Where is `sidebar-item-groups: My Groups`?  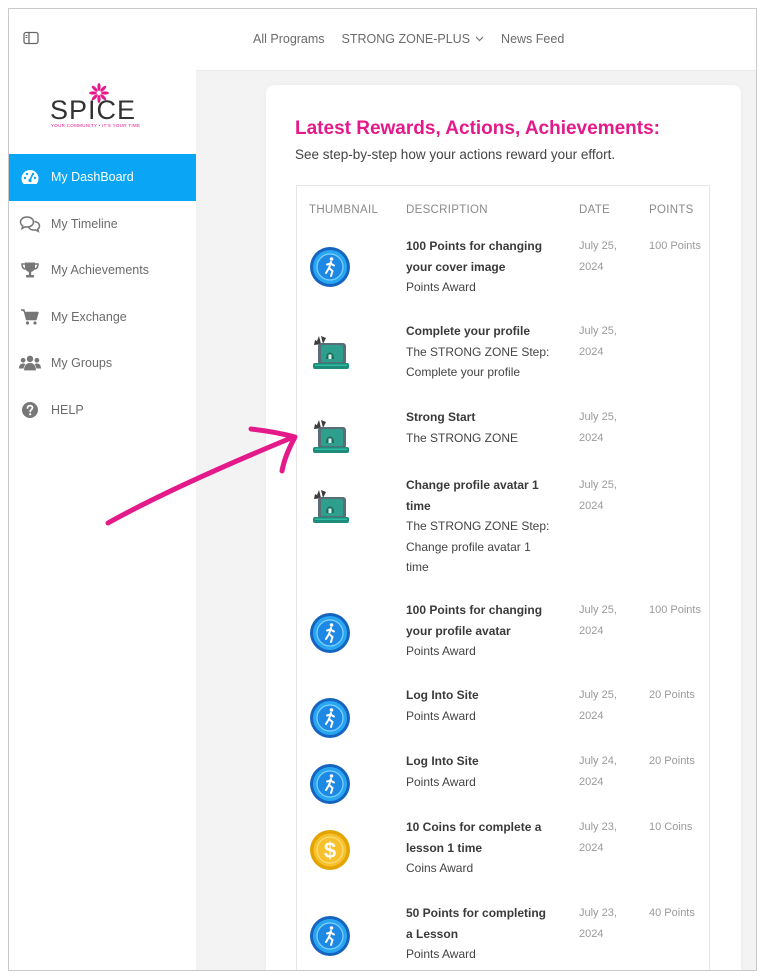
sidebar-item-groups: My Groups is located at coordinates (102, 363).